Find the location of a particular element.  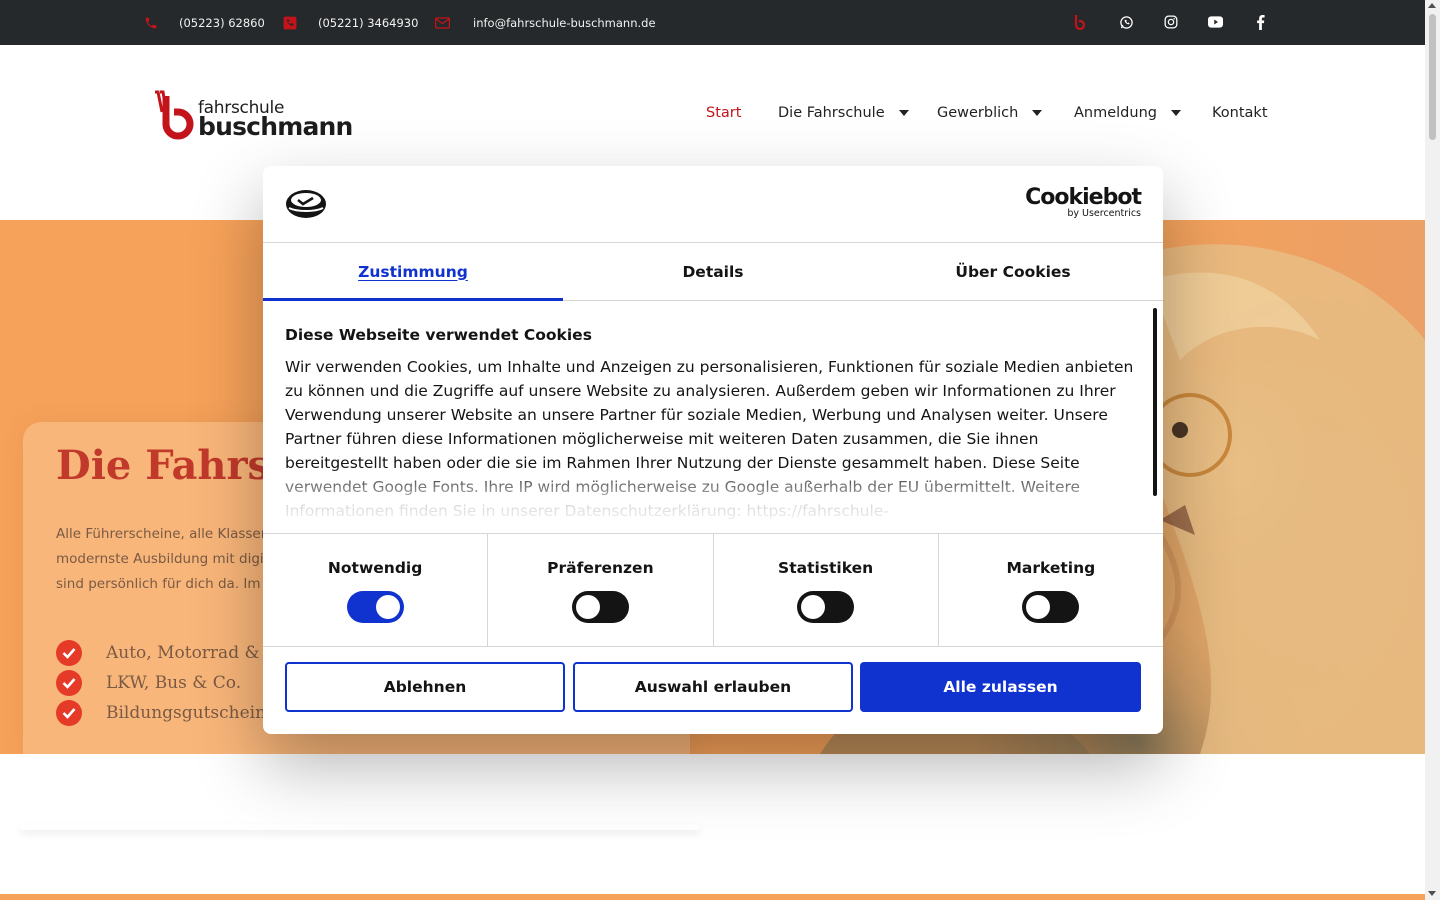

tab-details: Details is located at coordinates (713, 271).